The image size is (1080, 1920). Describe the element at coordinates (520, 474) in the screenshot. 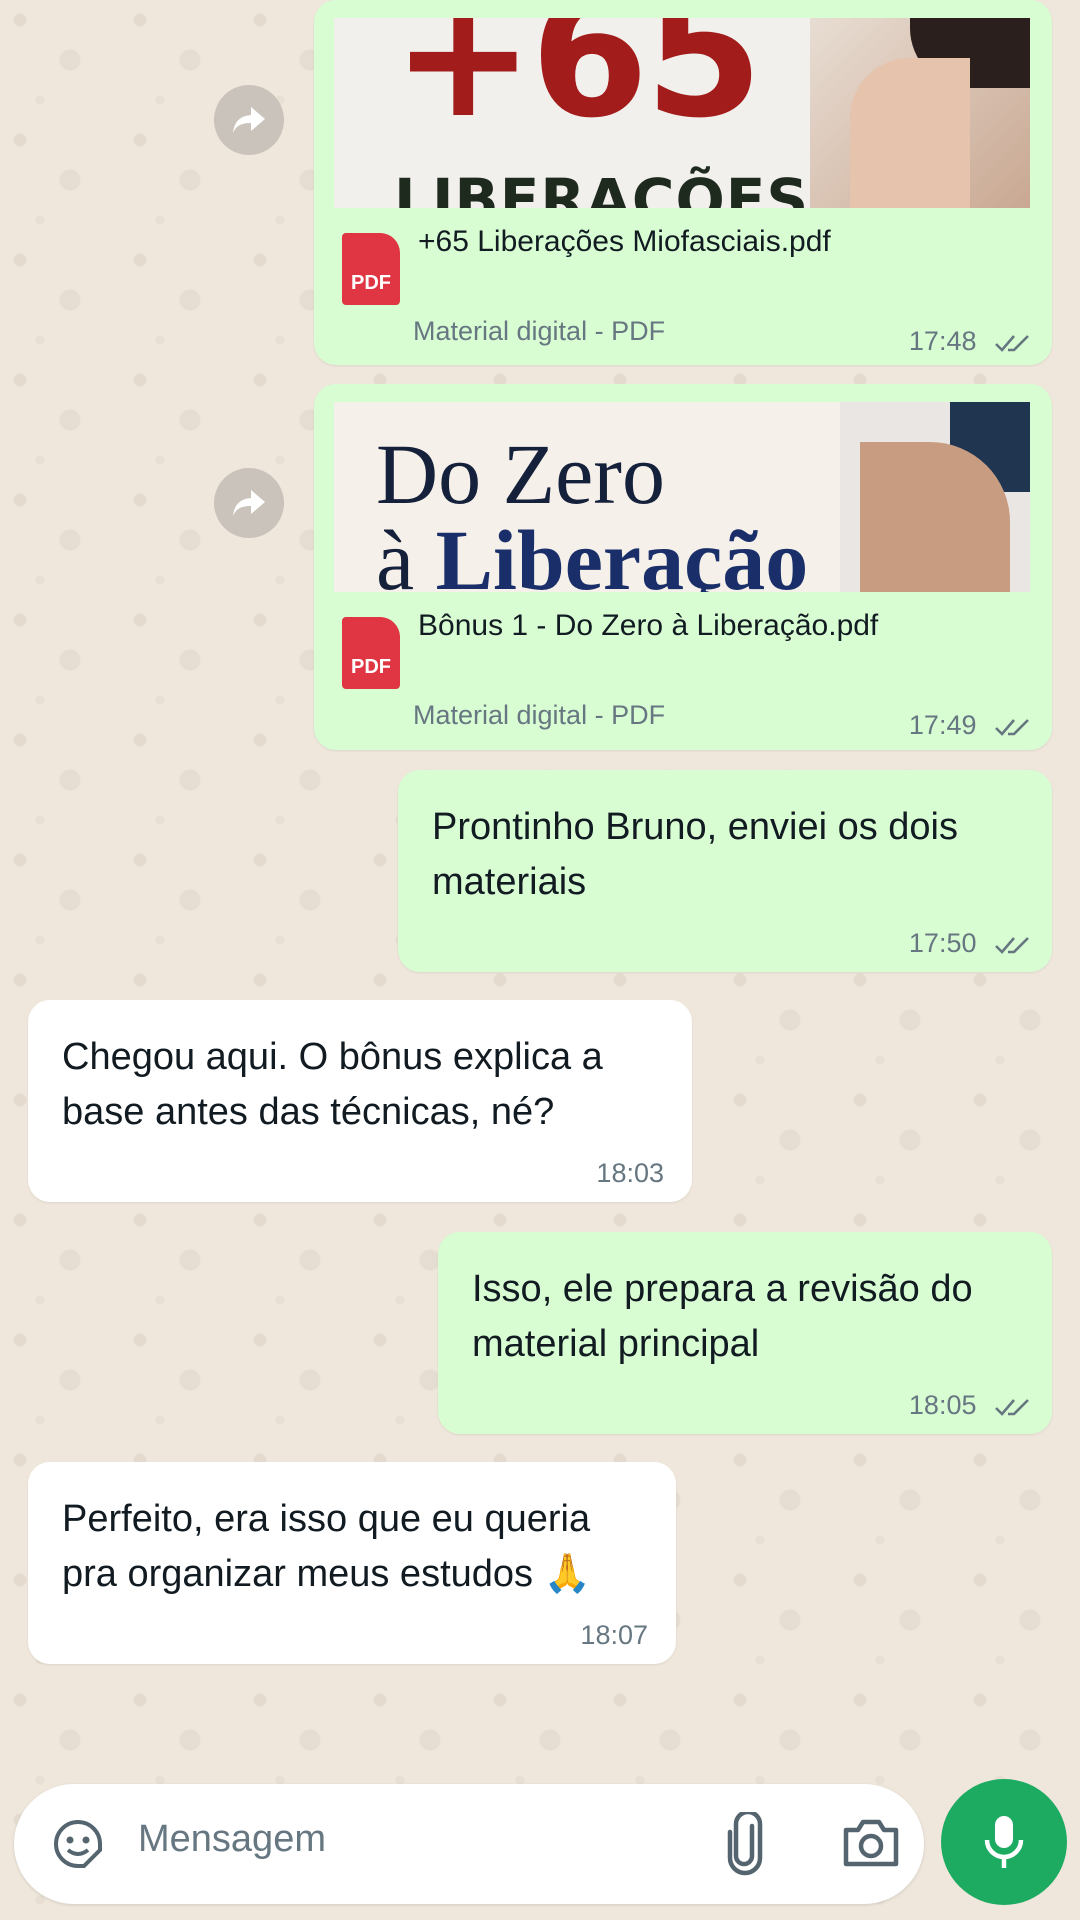

I see `preview-title: Do Zero` at that location.